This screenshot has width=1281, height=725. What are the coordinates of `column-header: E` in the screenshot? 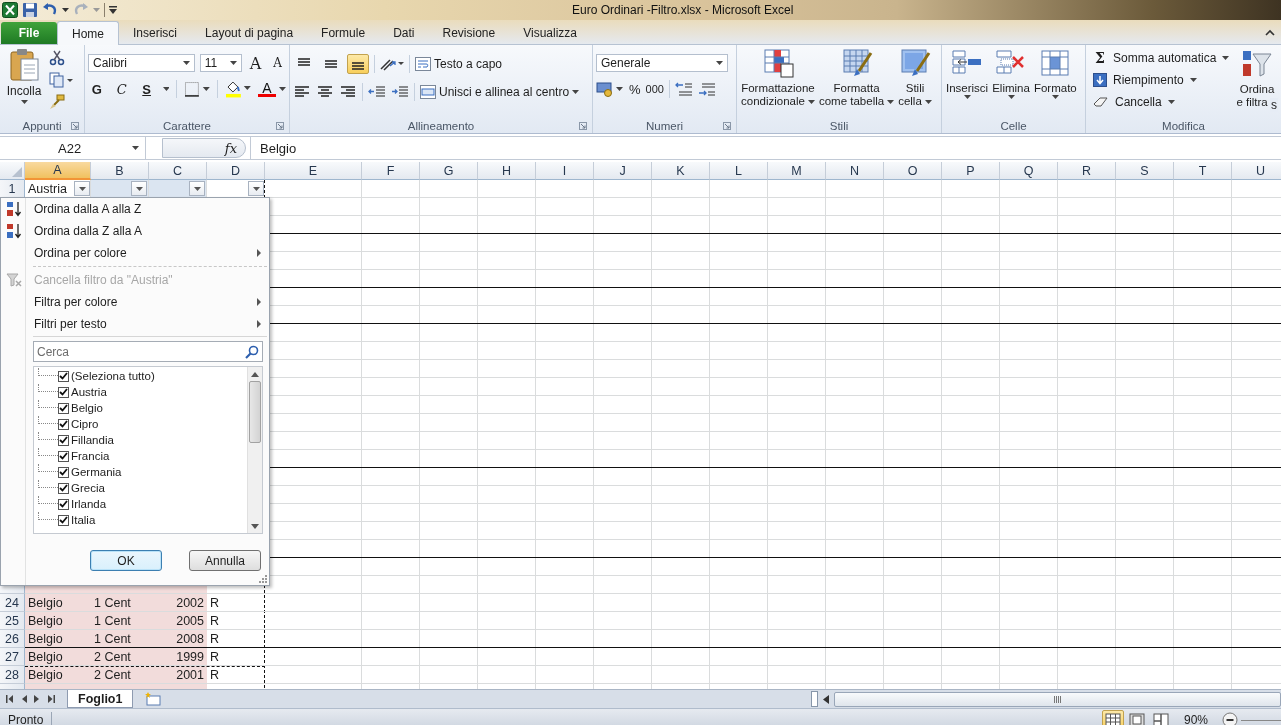 It's located at (313, 171).